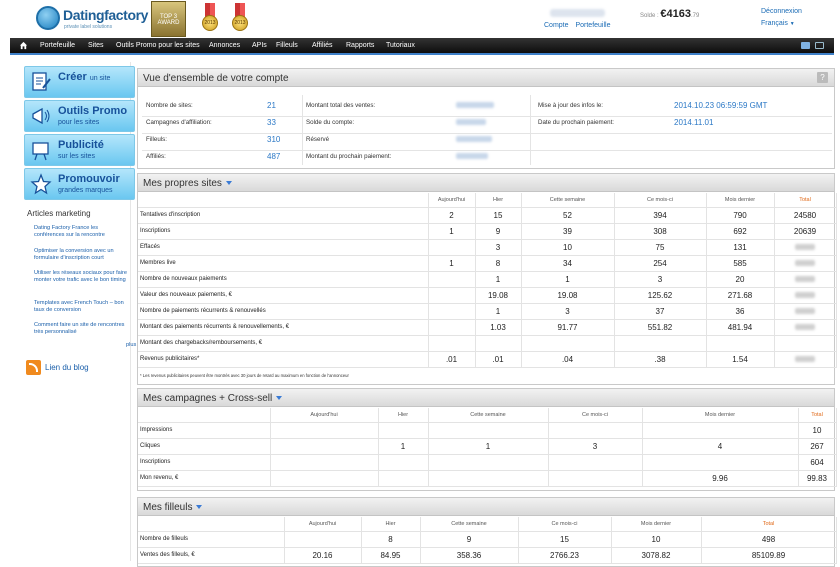 Image resolution: width=840 pixels, height=567 pixels. What do you see at coordinates (182, 183) in the screenshot?
I see `sites-title: Mes propres sites` at bounding box center [182, 183].